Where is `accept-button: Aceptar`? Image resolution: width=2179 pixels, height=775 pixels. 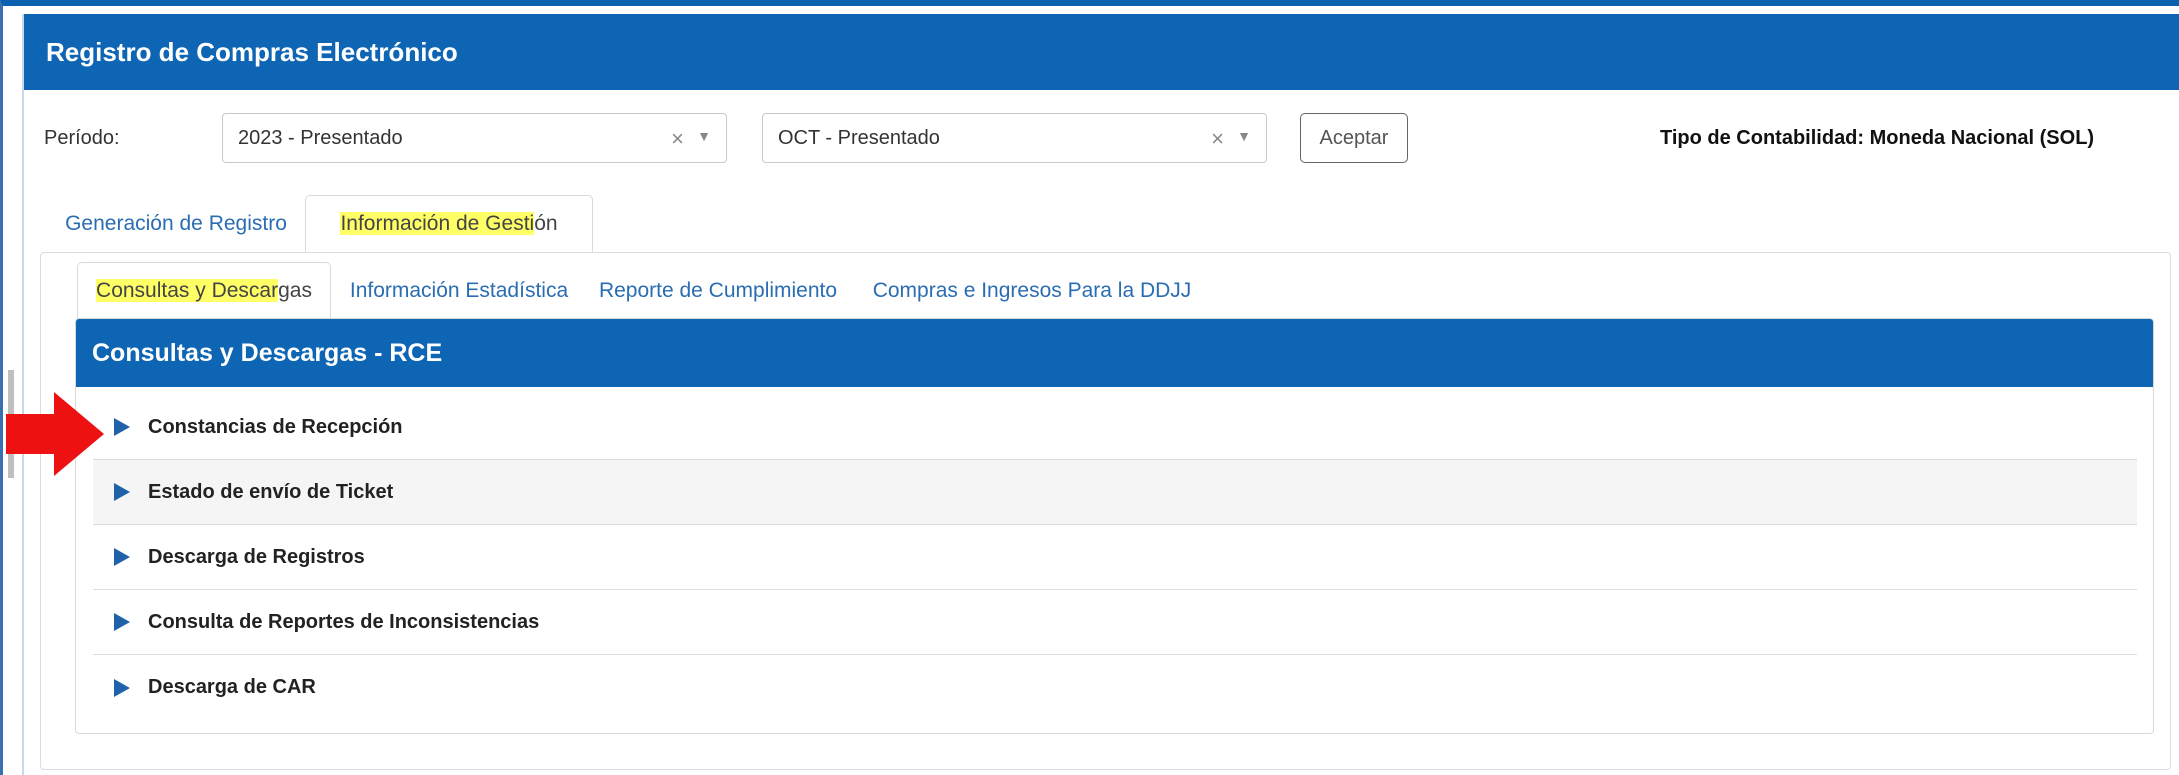 accept-button: Aceptar is located at coordinates (1354, 138).